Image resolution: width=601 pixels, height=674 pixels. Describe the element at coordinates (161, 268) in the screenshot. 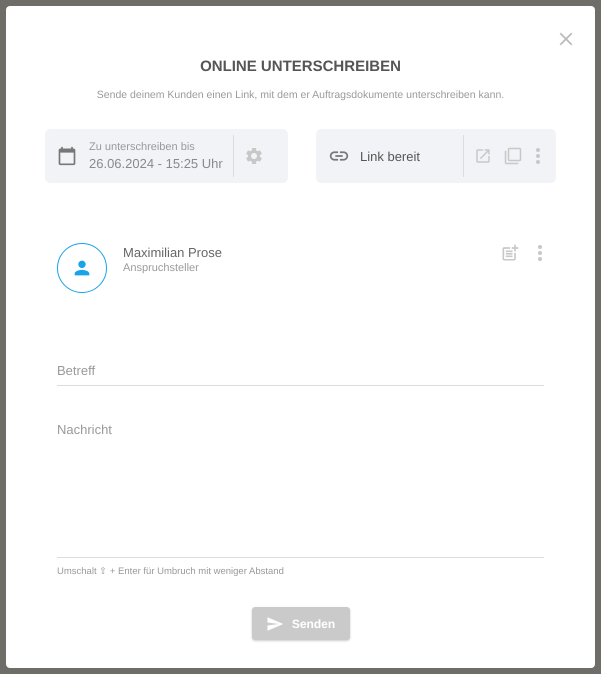

I see `recipient-role: Anspruchsteller` at that location.